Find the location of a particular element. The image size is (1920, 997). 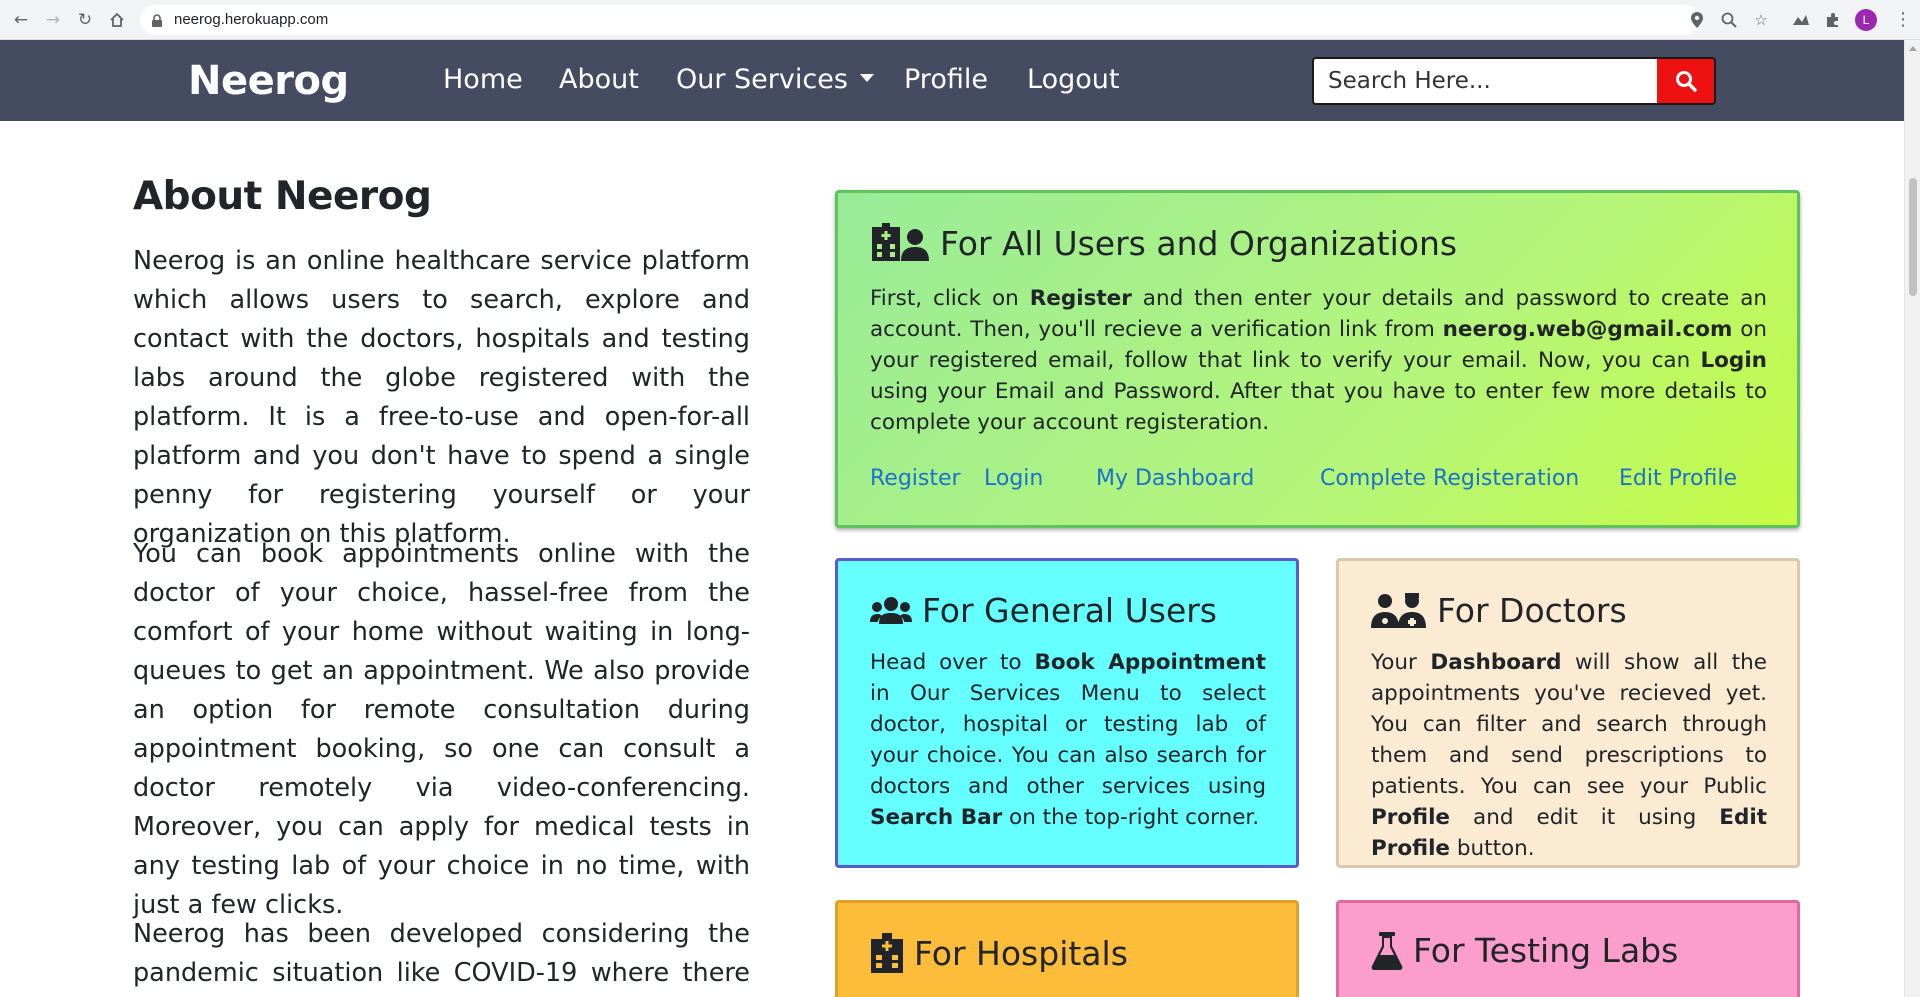

address-bar-url: neerog.herokuapp.com is located at coordinates (251, 19).